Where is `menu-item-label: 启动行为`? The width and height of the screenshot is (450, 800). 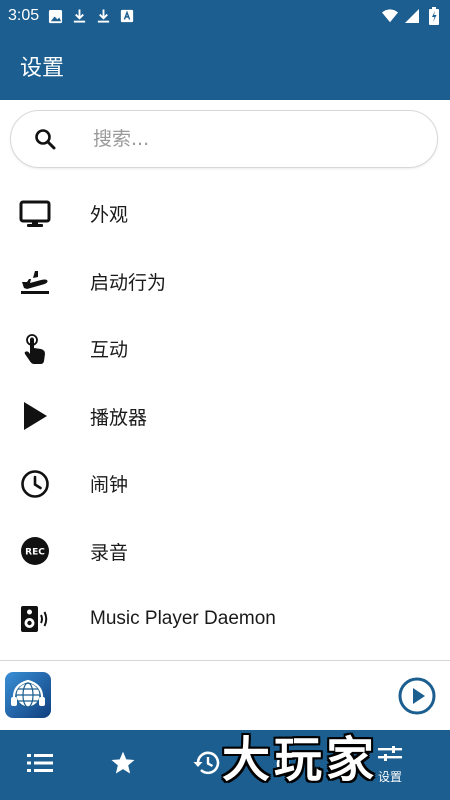
menu-item-label: 启动行为 is located at coordinates (128, 282).